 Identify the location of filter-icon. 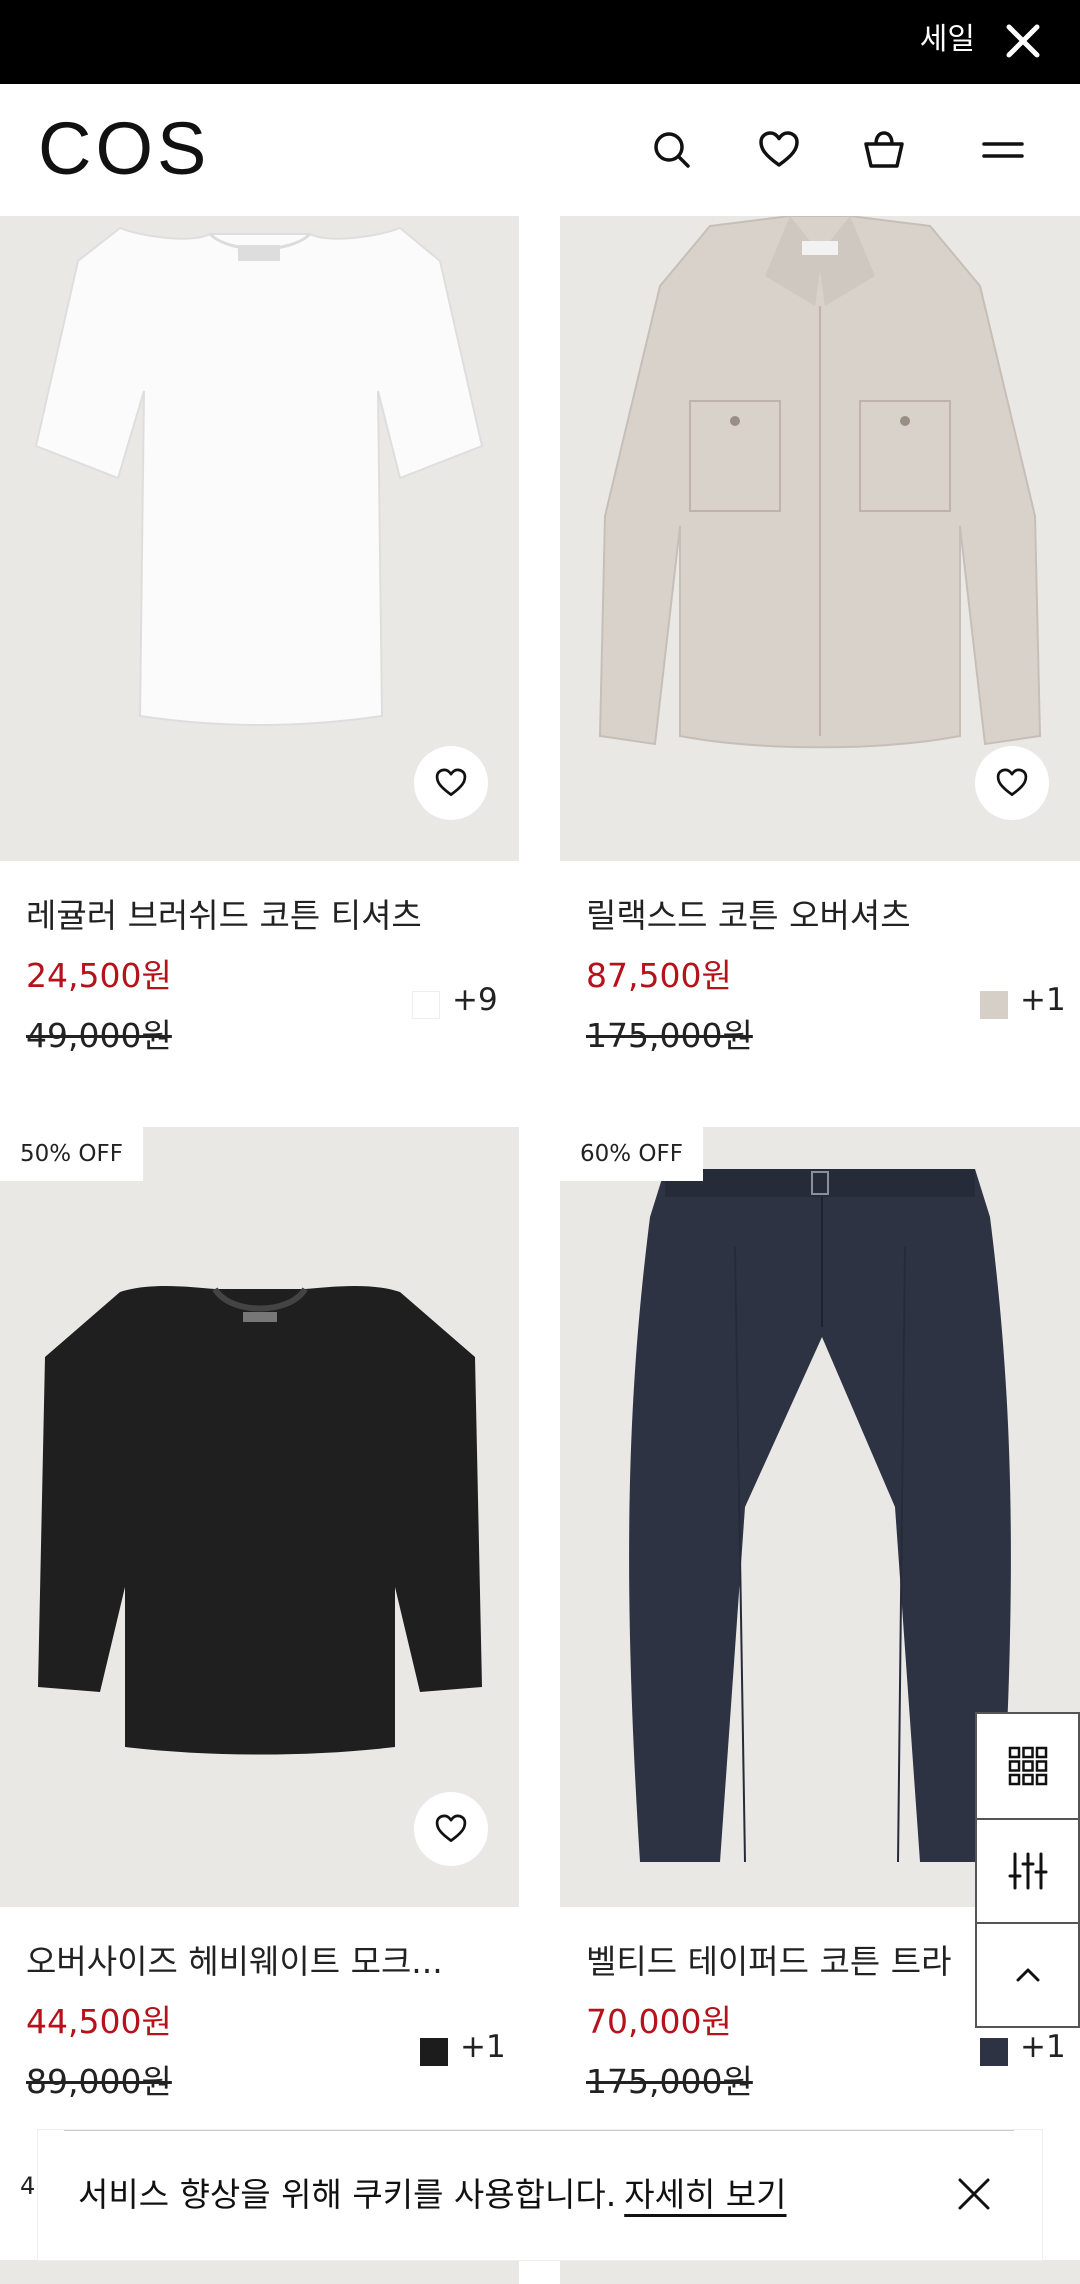
(1027, 1871).